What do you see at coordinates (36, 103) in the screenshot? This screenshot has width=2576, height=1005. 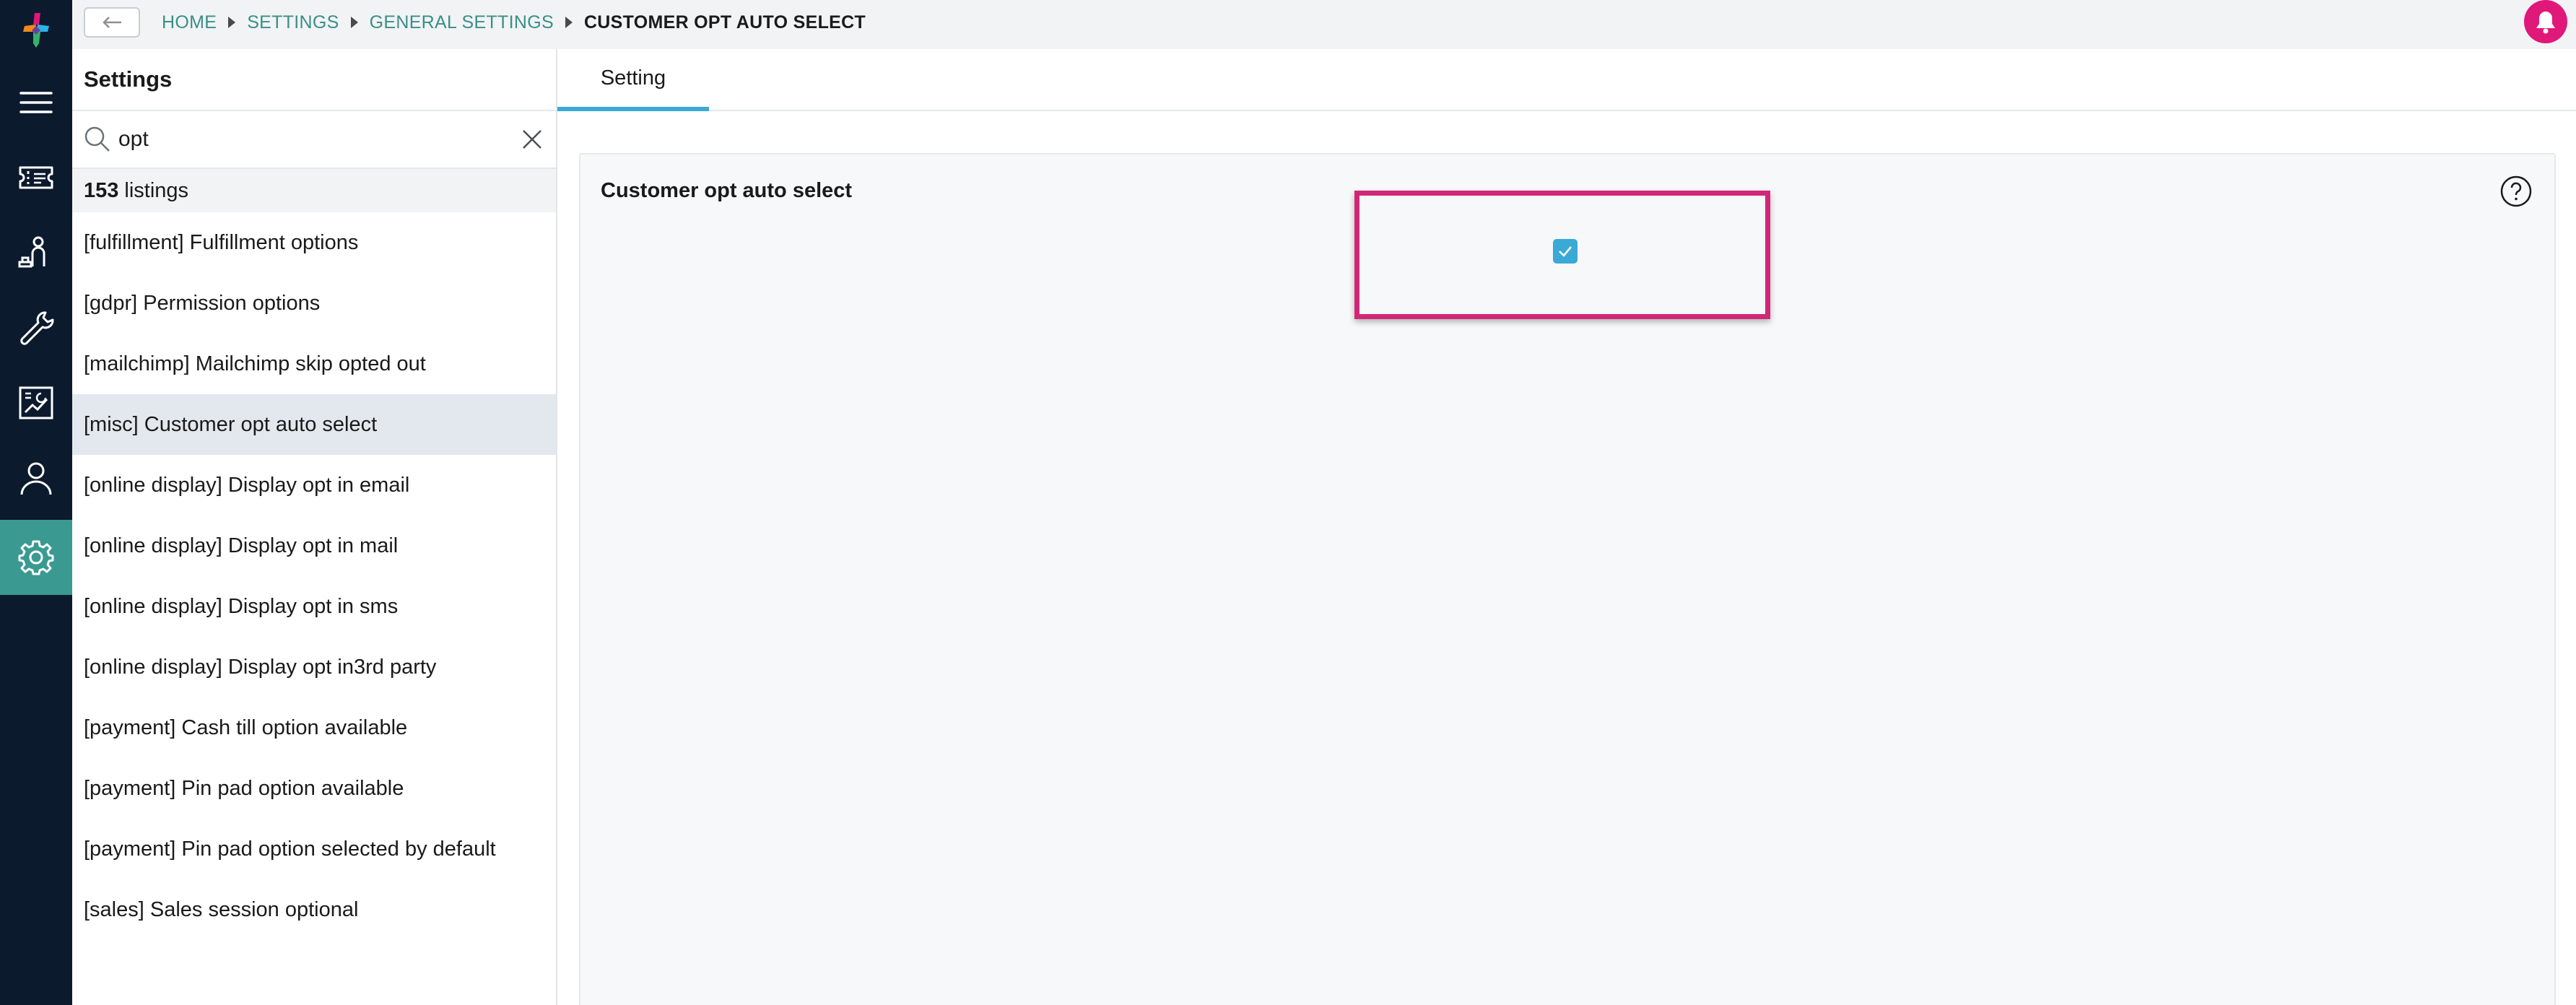 I see `menu-icon` at bounding box center [36, 103].